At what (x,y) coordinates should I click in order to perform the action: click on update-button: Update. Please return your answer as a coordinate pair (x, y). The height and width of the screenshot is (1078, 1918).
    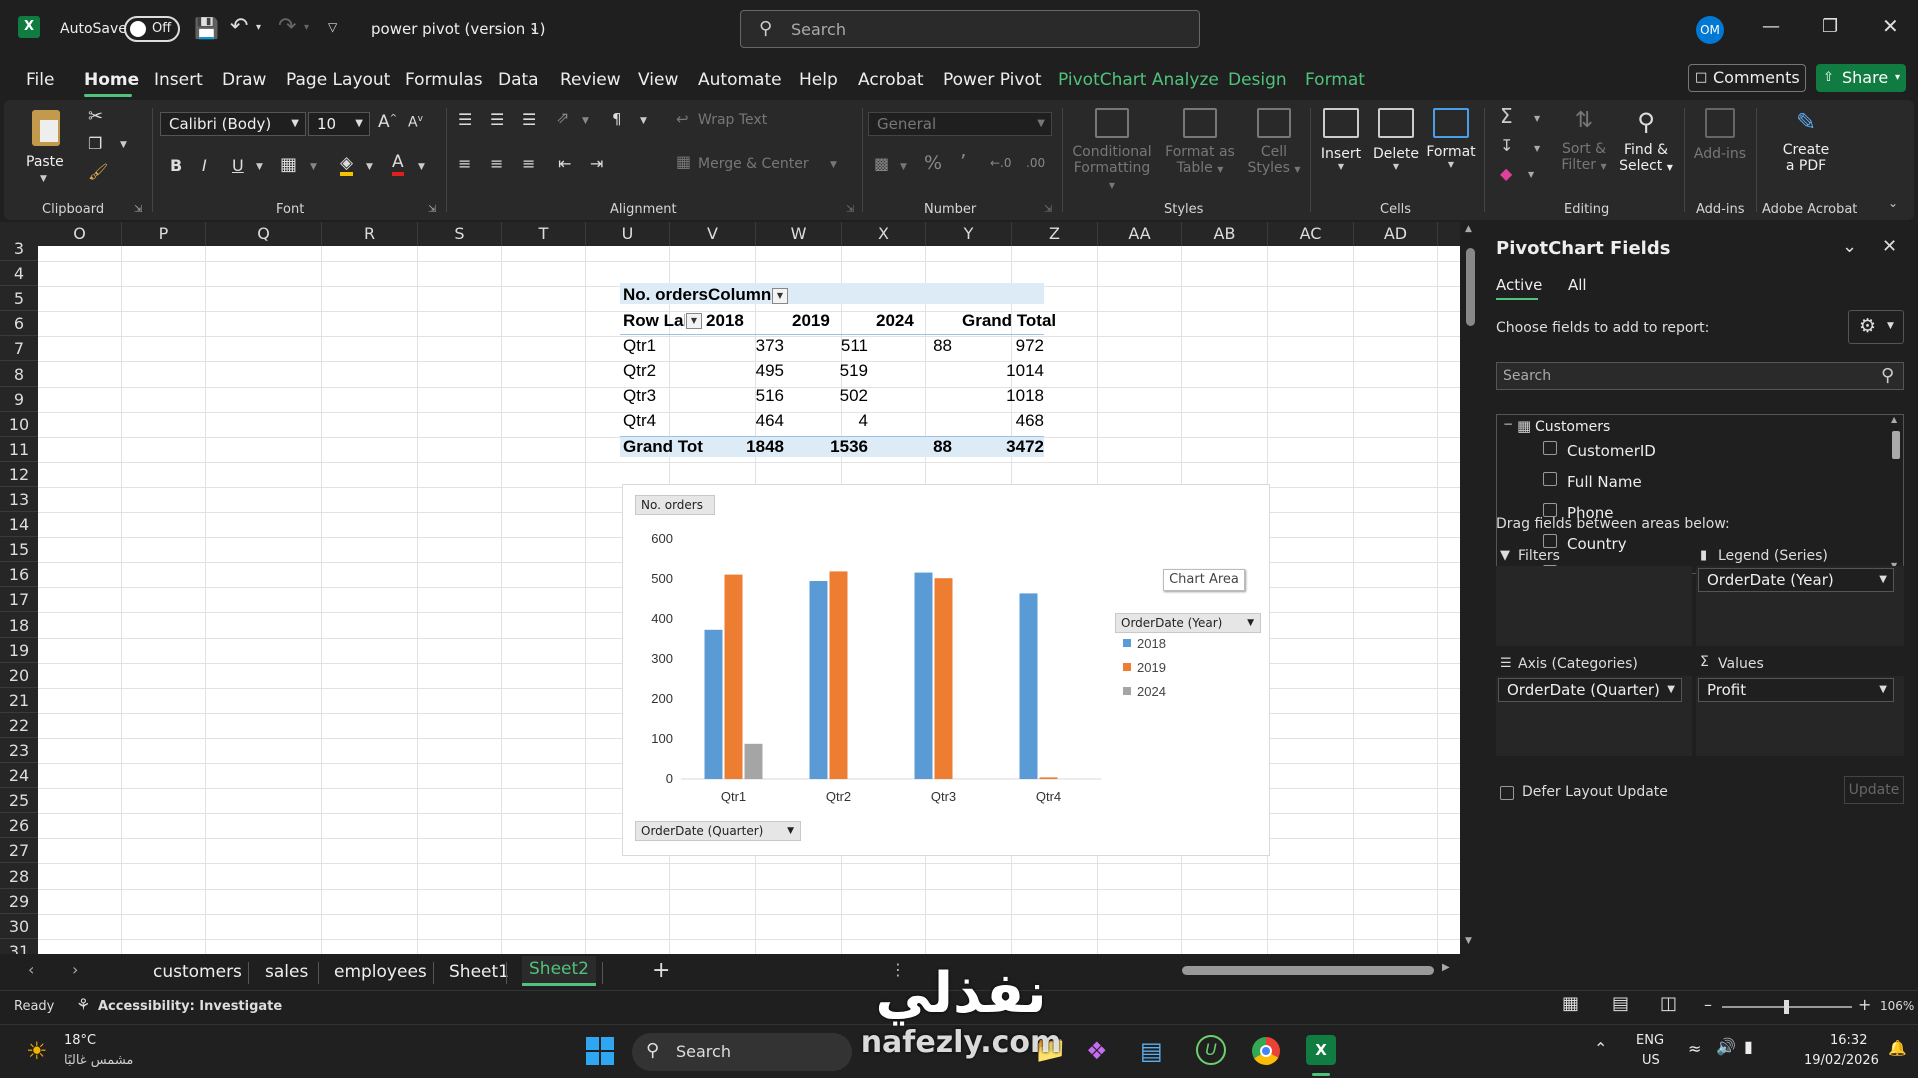
    Looking at the image, I should click on (1874, 790).